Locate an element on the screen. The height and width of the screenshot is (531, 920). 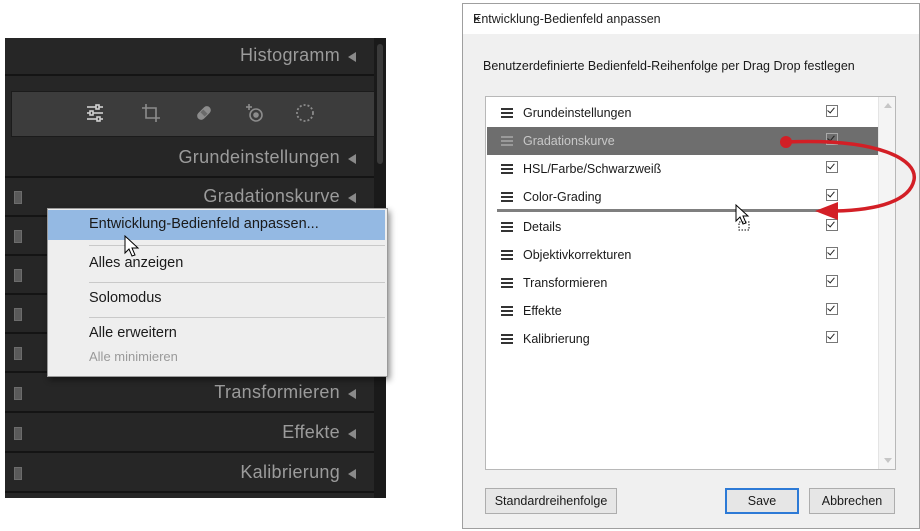
scrollbar-thumb is located at coordinates (380, 104).